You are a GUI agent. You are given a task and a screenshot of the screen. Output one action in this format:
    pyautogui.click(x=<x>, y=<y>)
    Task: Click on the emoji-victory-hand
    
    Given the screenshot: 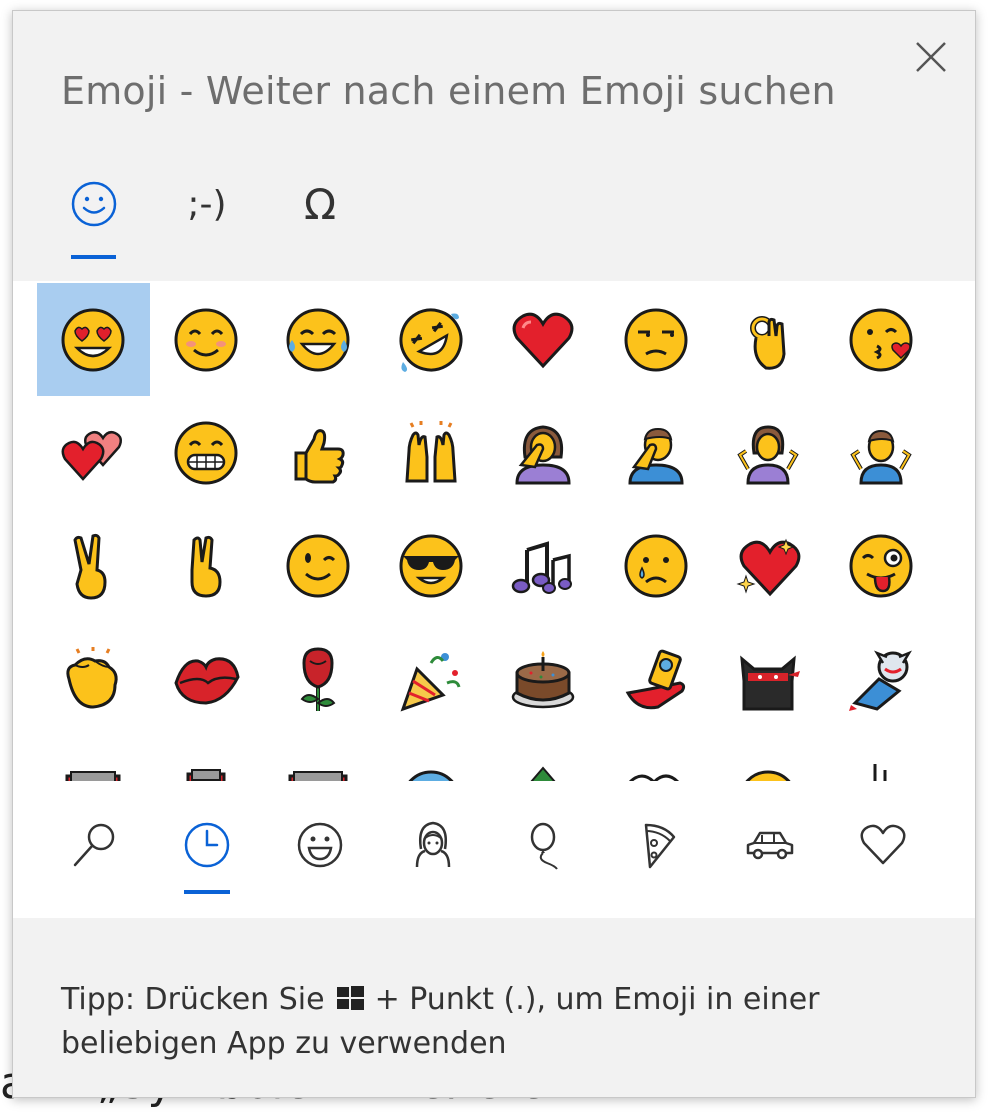 What is the action you would take?
    pyautogui.click(x=93, y=565)
    